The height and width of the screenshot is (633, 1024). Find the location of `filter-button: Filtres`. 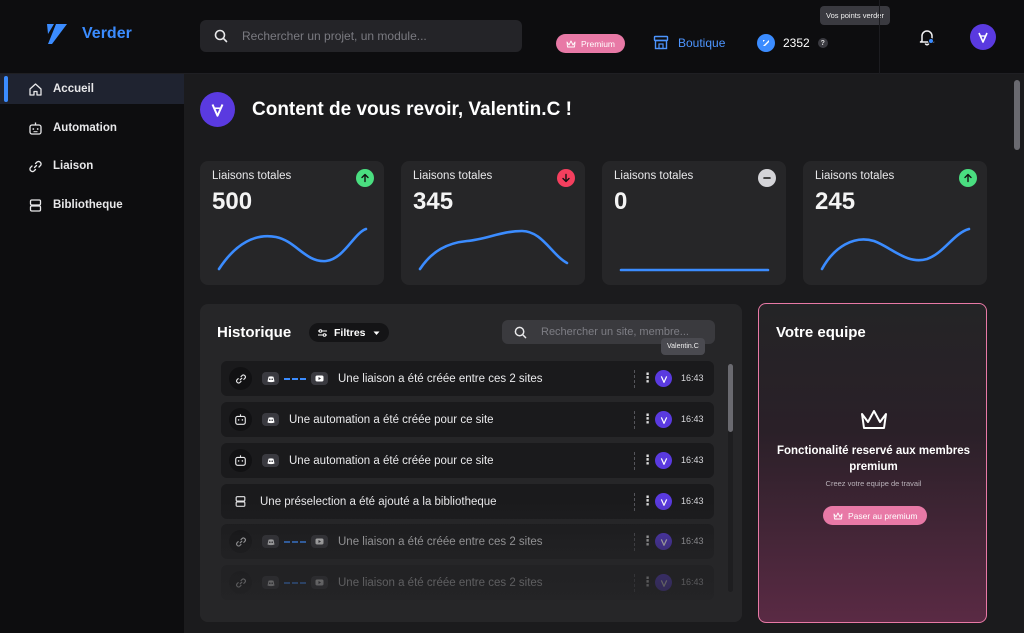

filter-button: Filtres is located at coordinates (349, 332).